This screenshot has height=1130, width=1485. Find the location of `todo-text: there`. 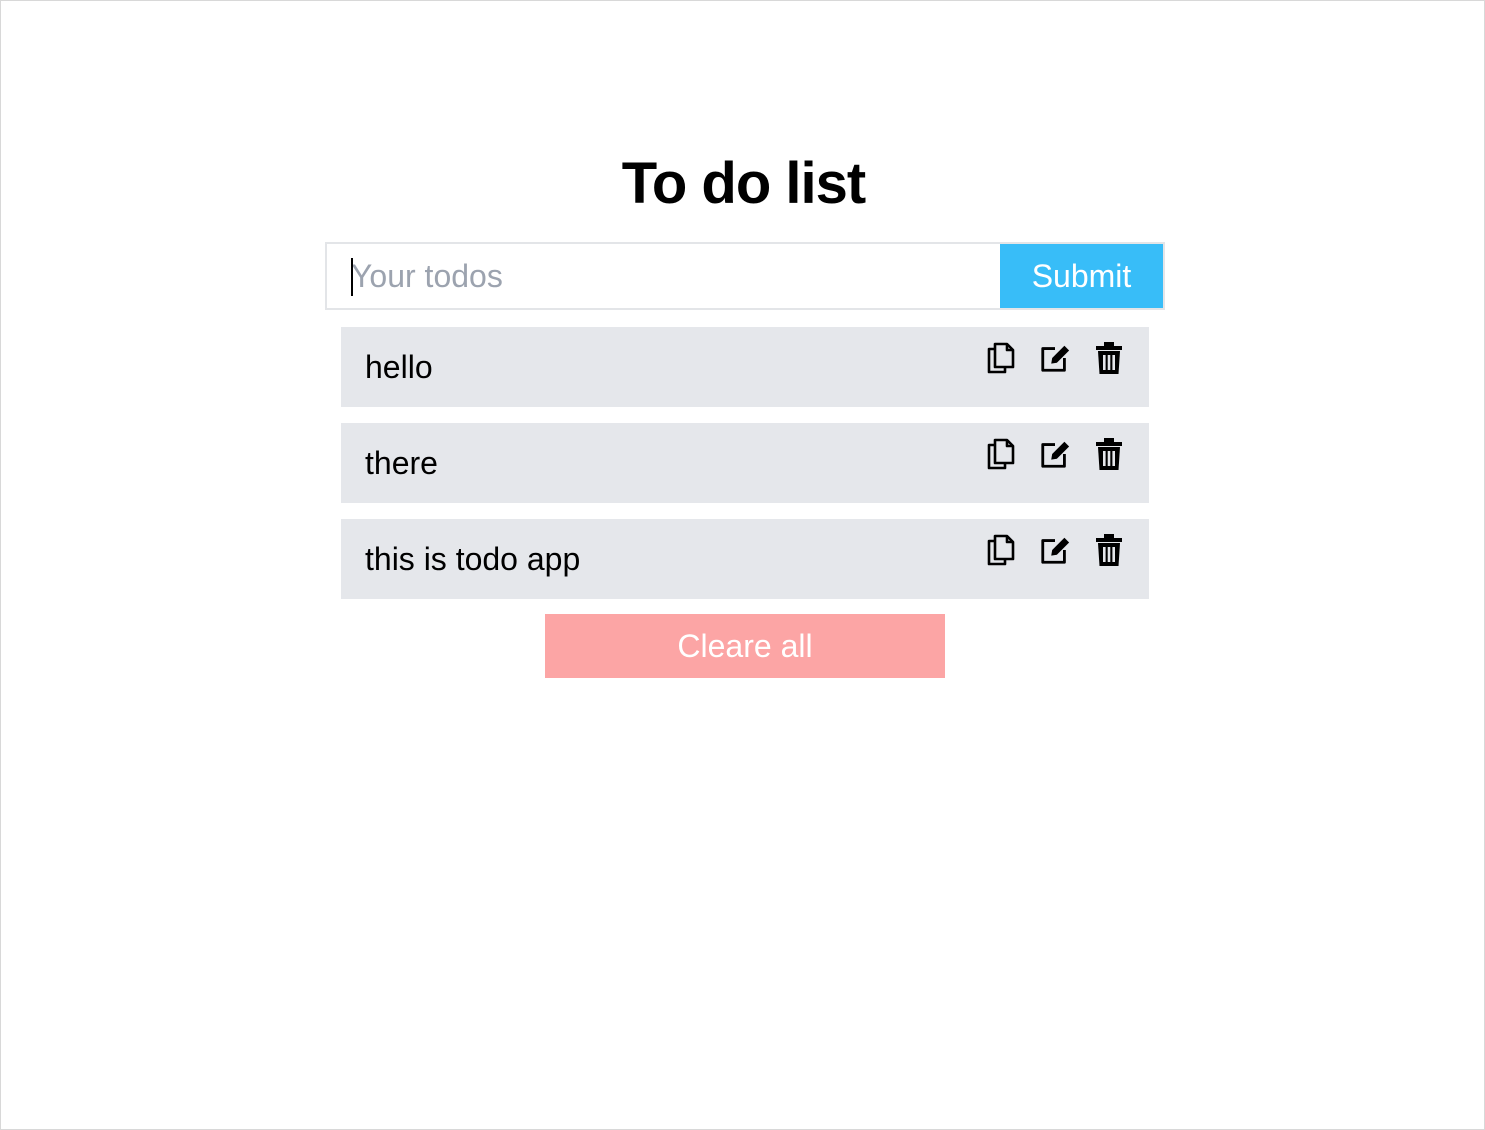

todo-text: there is located at coordinates (401, 463).